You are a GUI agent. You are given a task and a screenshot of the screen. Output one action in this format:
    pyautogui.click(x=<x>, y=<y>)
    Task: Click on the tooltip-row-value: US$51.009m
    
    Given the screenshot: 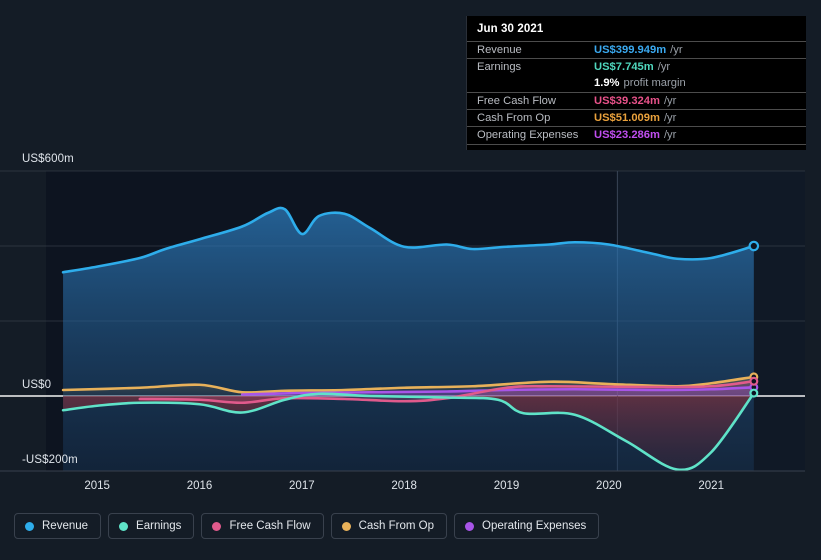 What is the action you would take?
    pyautogui.click(x=627, y=118)
    